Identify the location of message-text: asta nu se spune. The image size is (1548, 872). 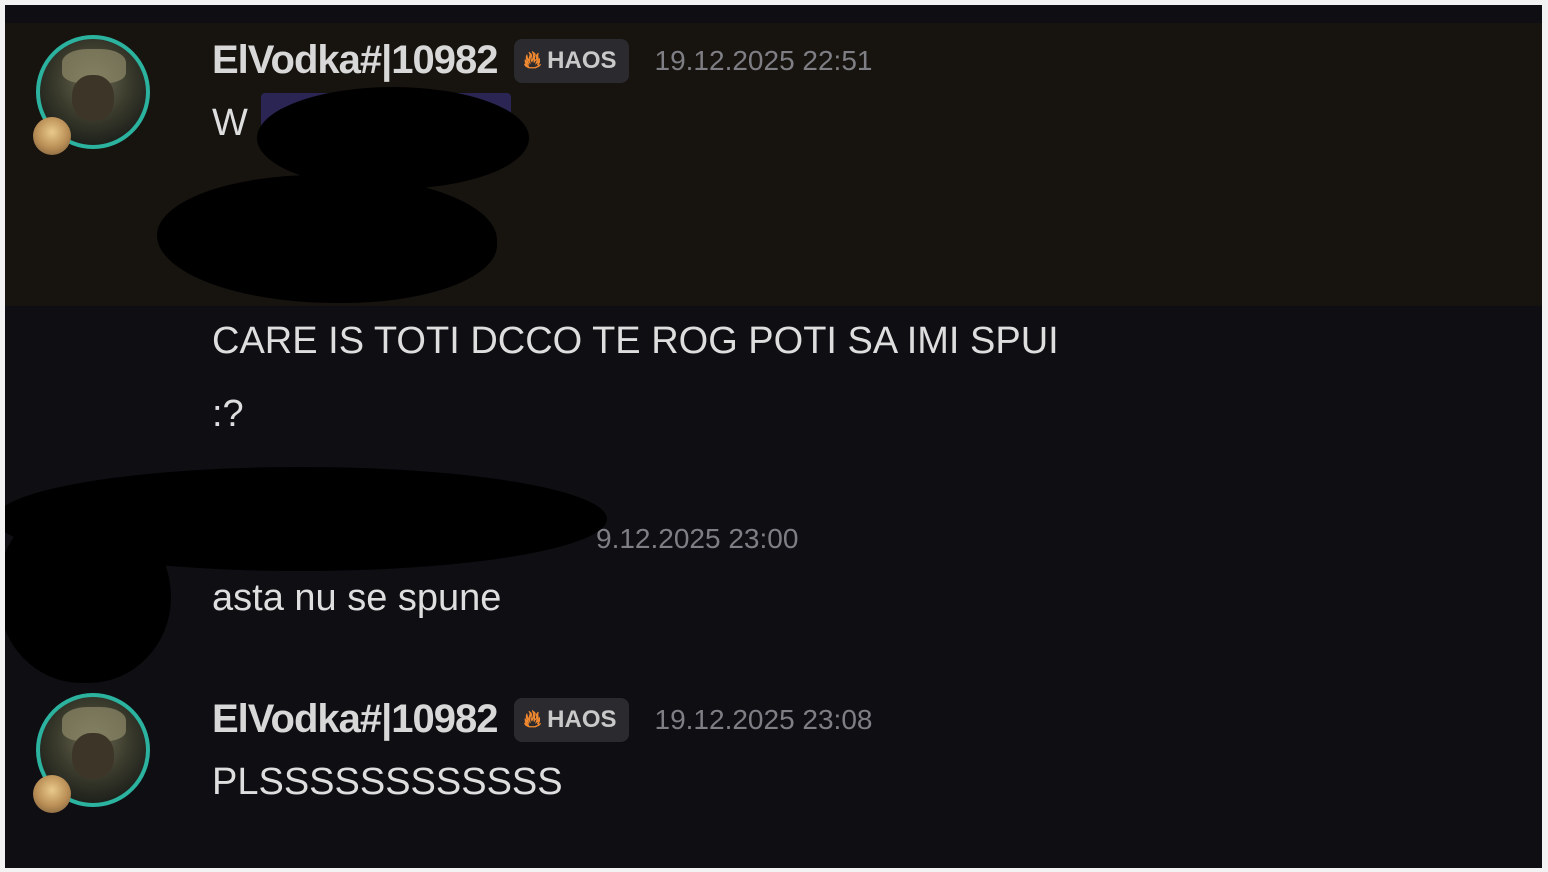
(357, 598).